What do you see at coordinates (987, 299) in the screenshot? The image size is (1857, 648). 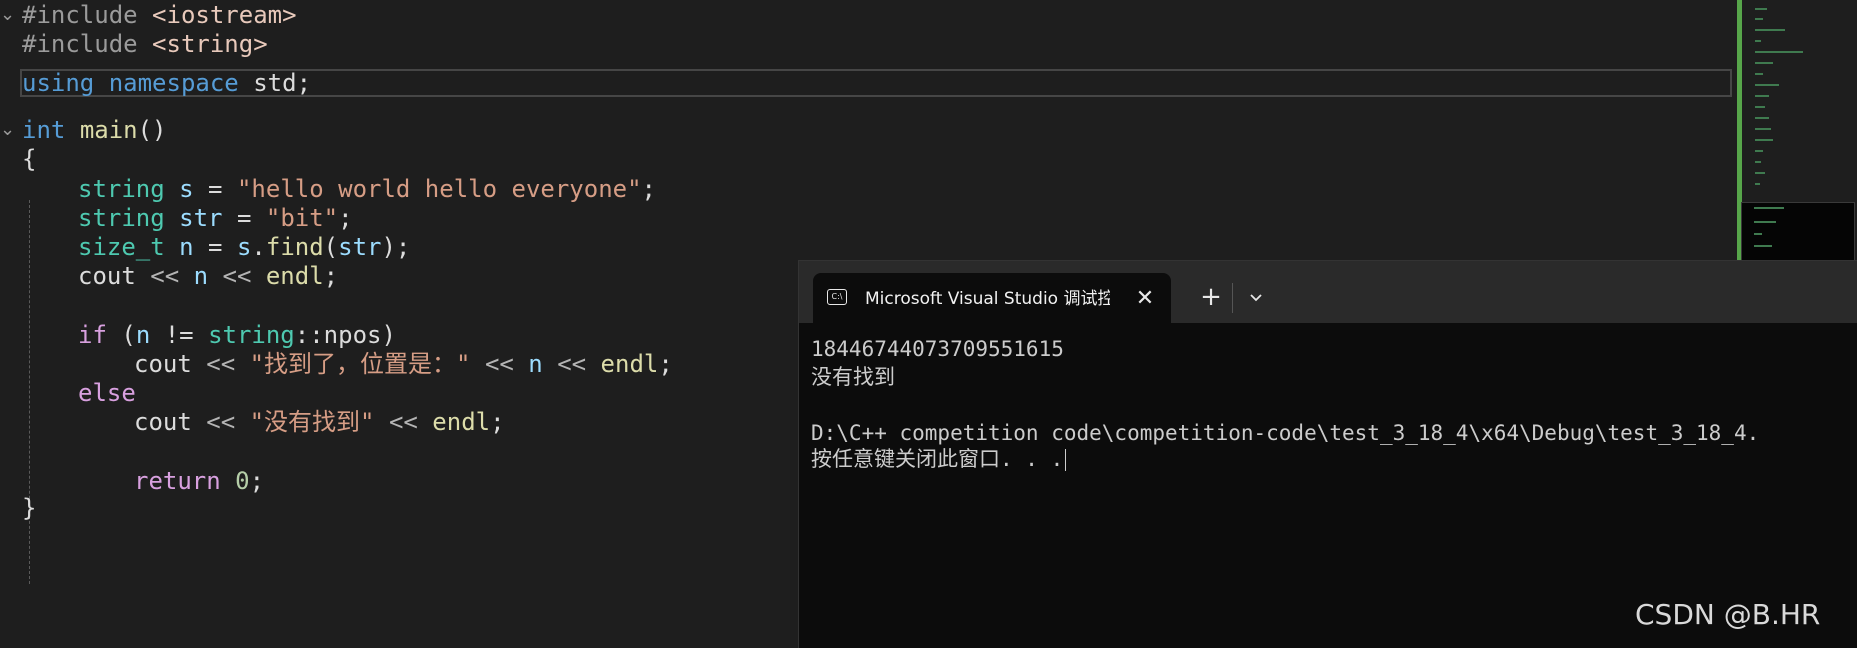 I see `tab-title: Microsoft Visual Studio 调试控` at bounding box center [987, 299].